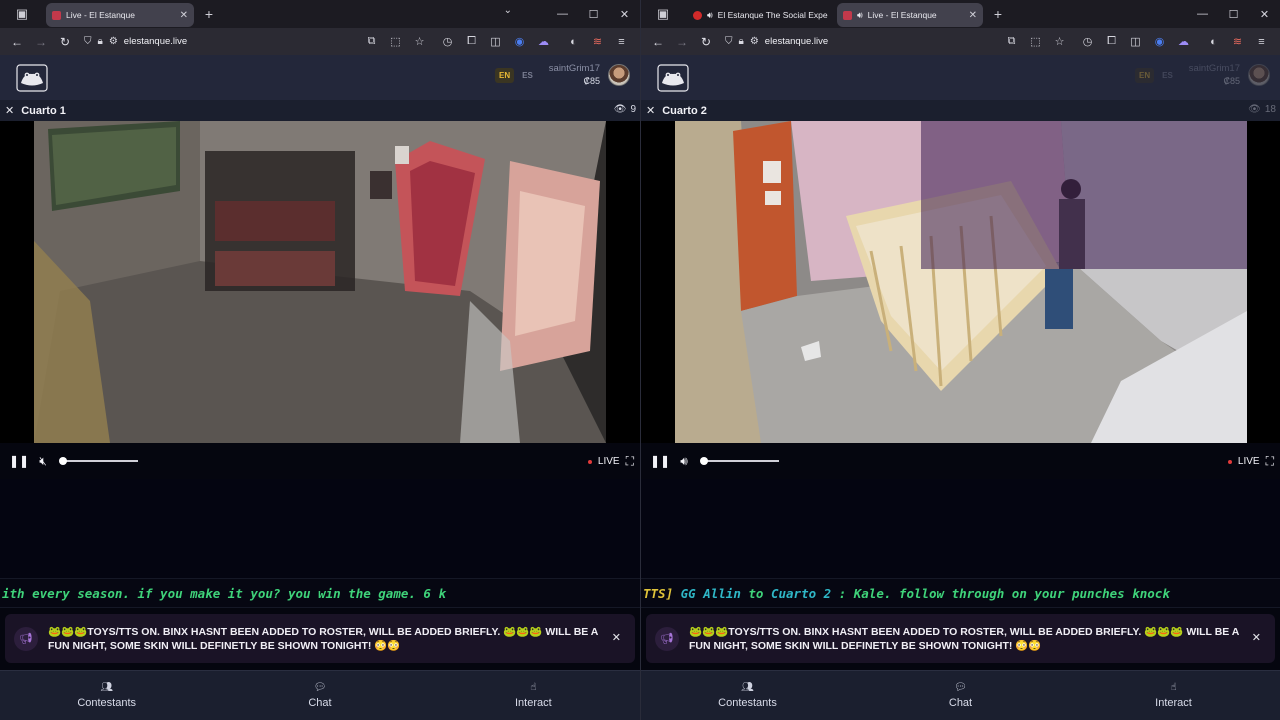 This screenshot has height=720, width=1280. I want to click on ticker-text: to, so click(755, 593).